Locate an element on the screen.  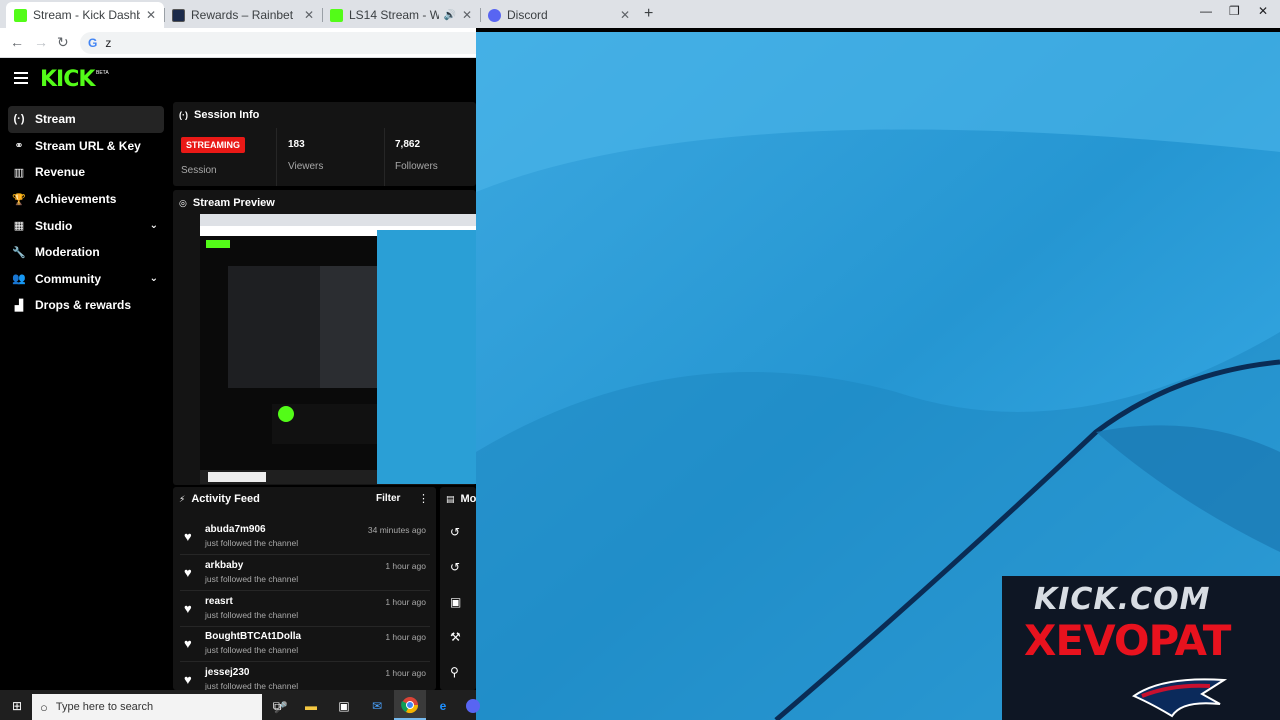
stream-preview-header: ◎ Stream Preview is located at coordinates (227, 203).